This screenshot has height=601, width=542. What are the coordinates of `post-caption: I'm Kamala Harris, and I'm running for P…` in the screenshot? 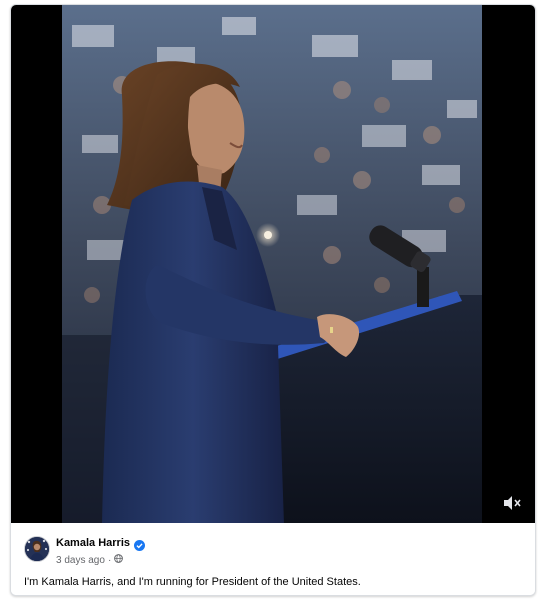 It's located at (192, 582).